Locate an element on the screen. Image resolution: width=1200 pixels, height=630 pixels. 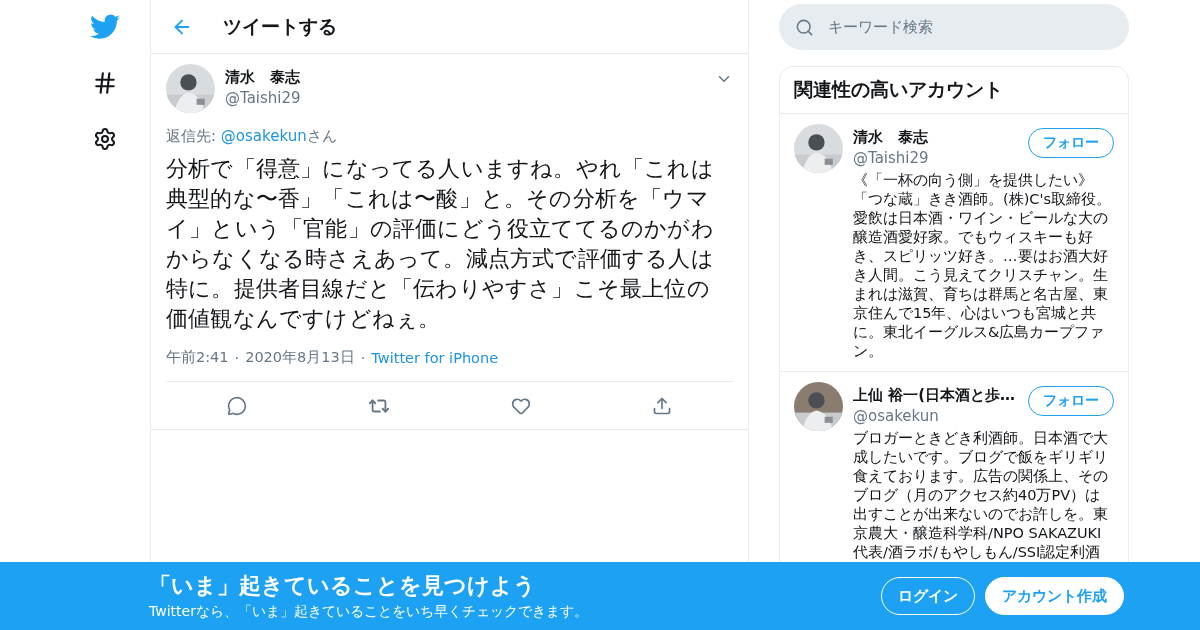
reply-icon is located at coordinates (236, 405).